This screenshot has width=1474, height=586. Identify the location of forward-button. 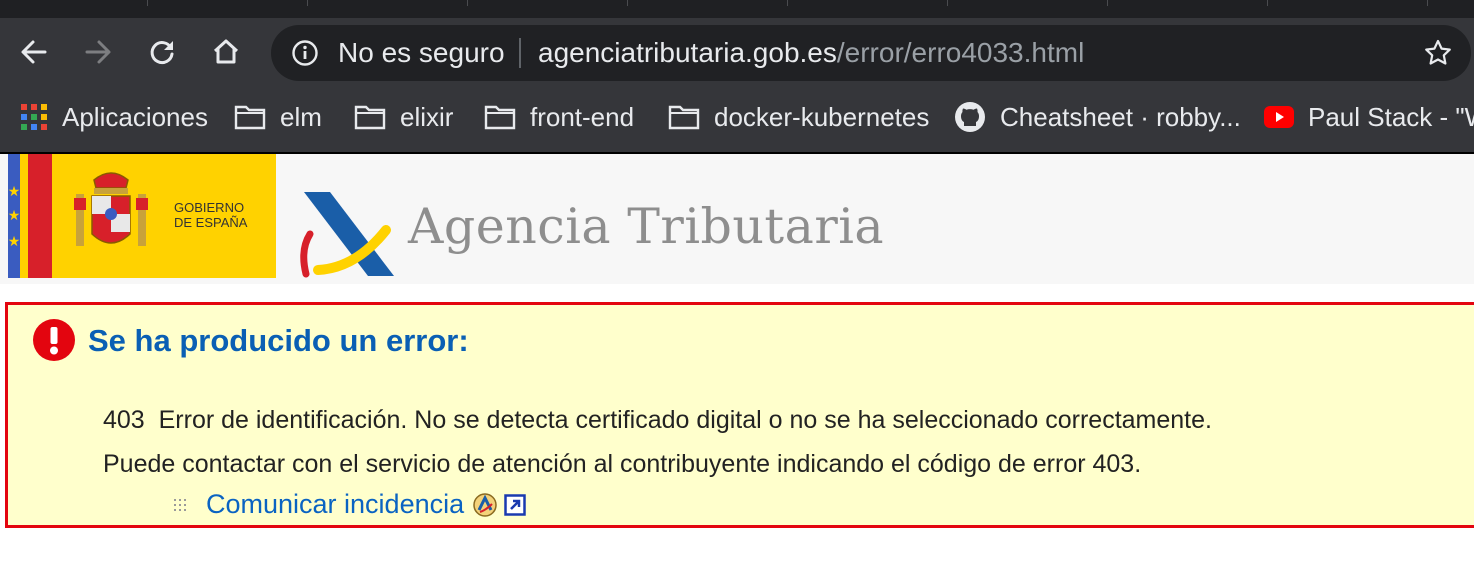
(98, 52).